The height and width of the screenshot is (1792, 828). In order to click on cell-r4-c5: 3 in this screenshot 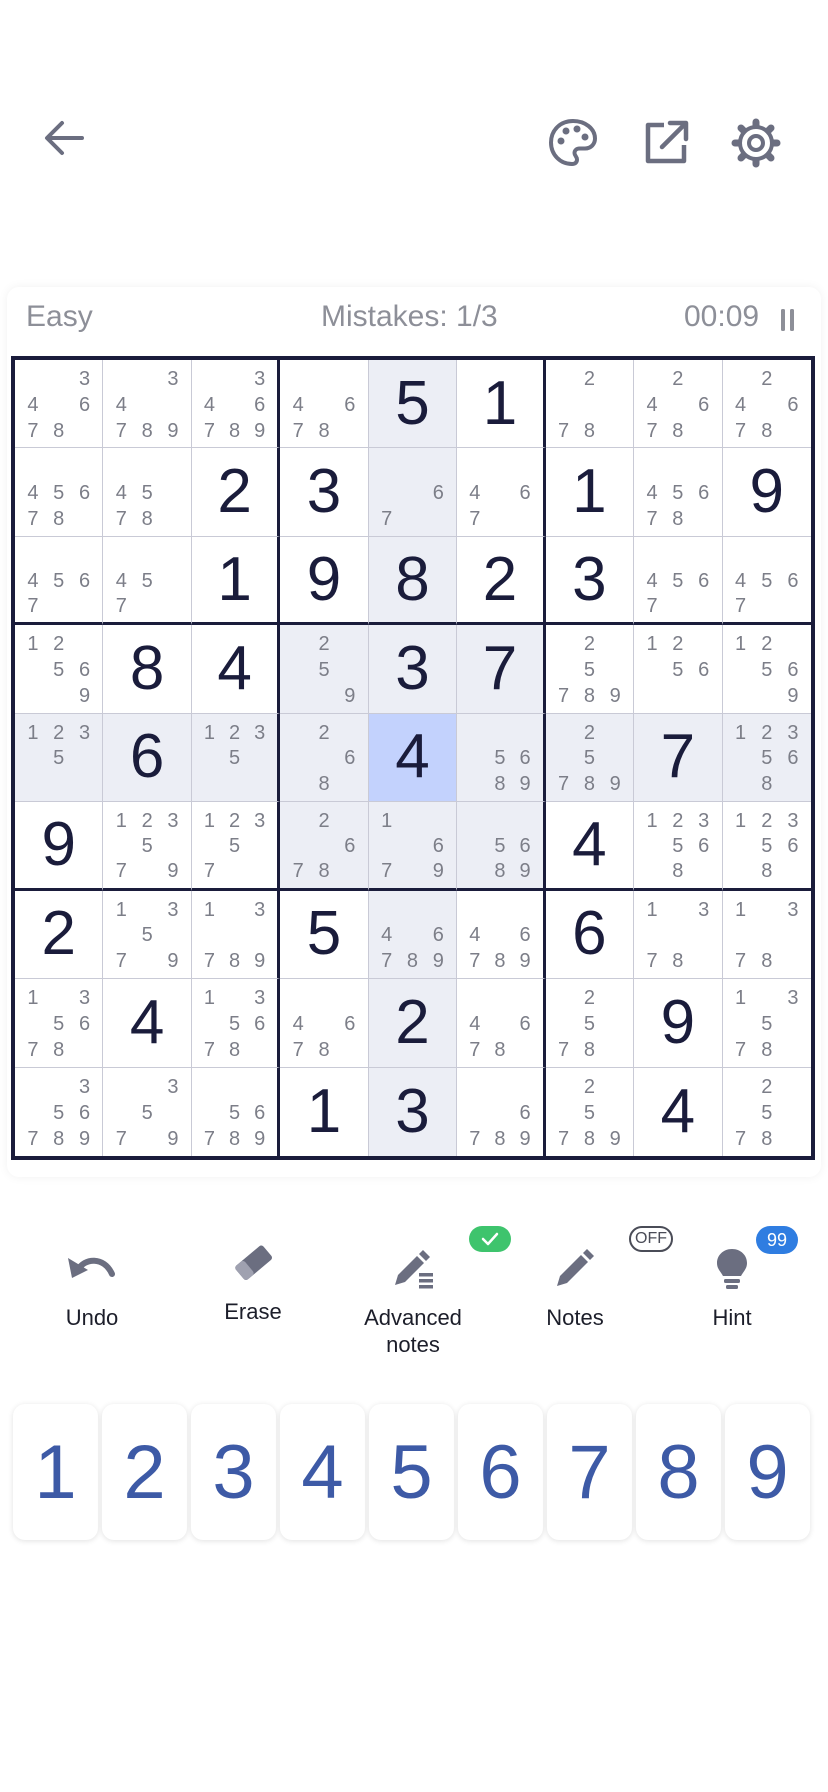, I will do `click(413, 669)`.